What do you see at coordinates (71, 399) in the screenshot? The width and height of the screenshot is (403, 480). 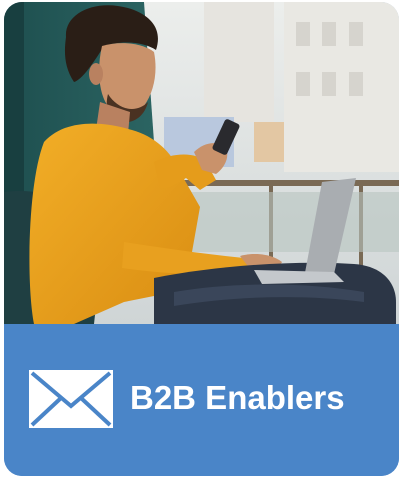 I see `envelope-icon` at bounding box center [71, 399].